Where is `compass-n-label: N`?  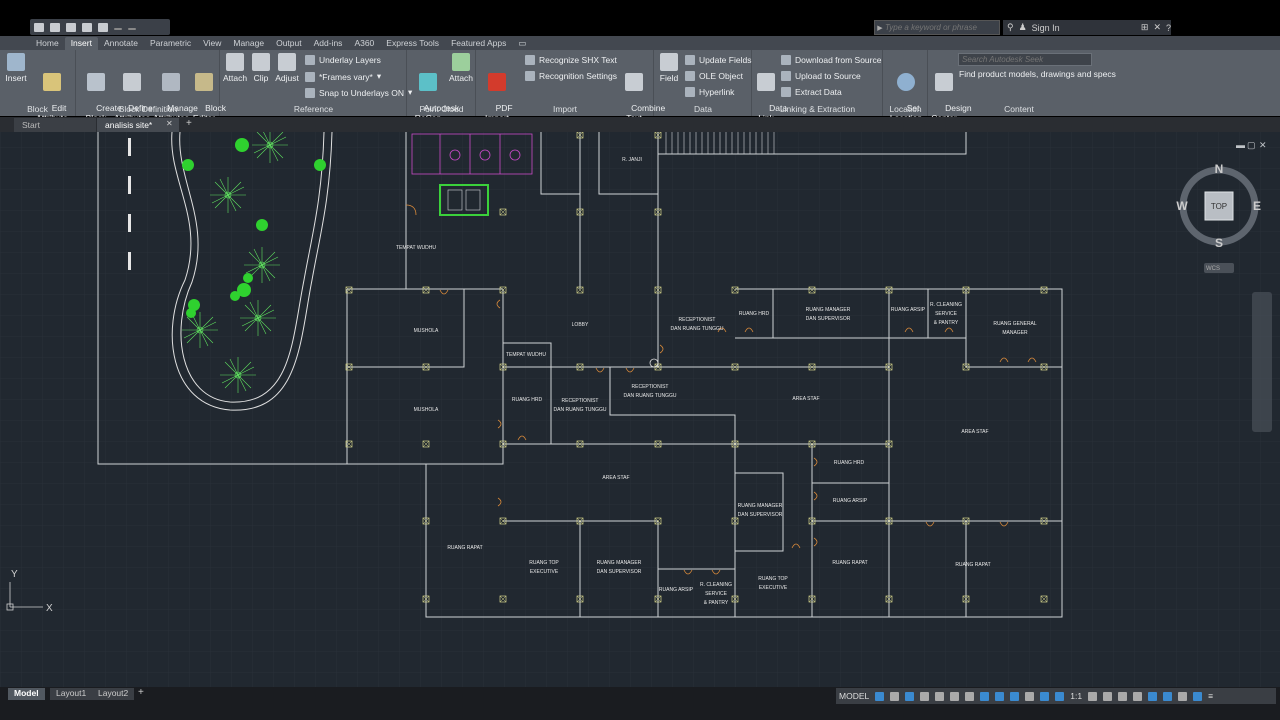
compass-n-label: N is located at coordinates (1219, 169).